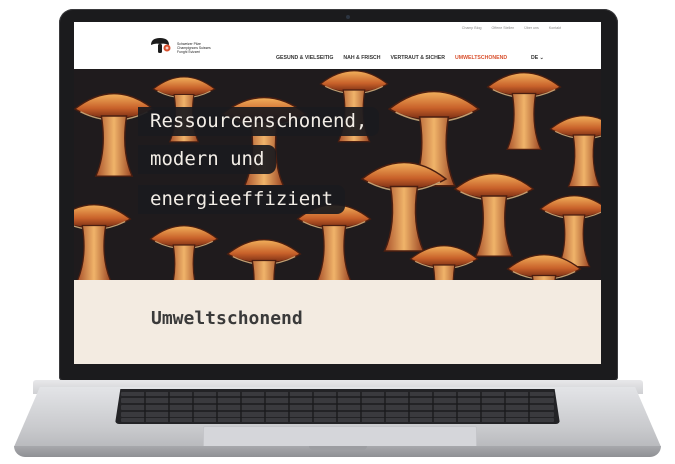  What do you see at coordinates (189, 52) in the screenshot?
I see `logo-line: Funghi Svizzeri` at bounding box center [189, 52].